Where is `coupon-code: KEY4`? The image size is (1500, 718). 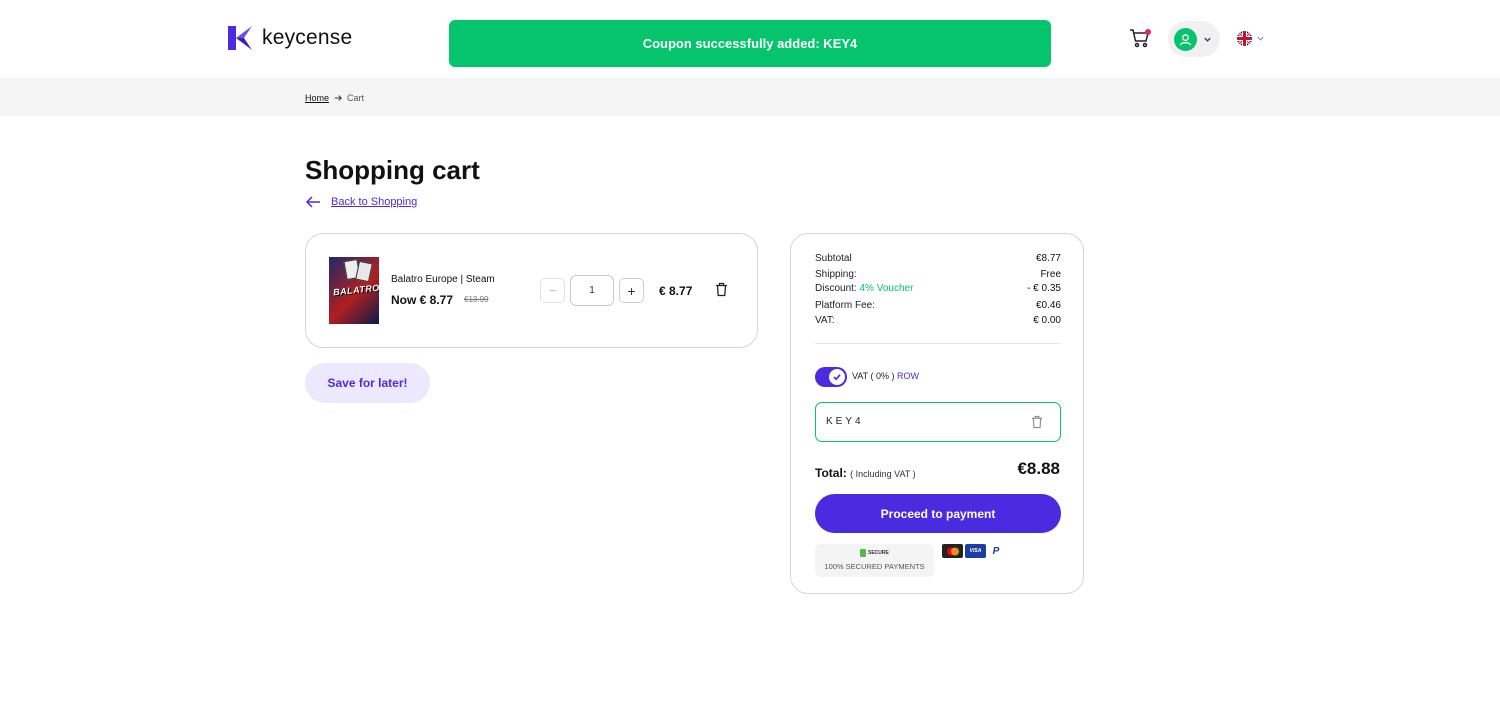
coupon-code: KEY4 is located at coordinates (845, 421).